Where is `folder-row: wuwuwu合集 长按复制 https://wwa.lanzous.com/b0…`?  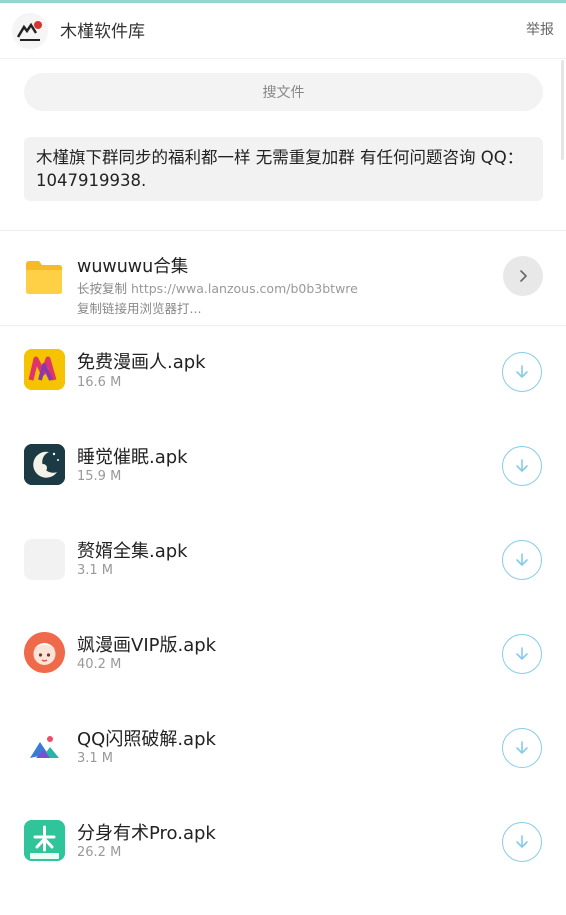
folder-row: wuwuwu合集 长按复制 https://wwa.lanzous.com/b0… is located at coordinates (283, 280).